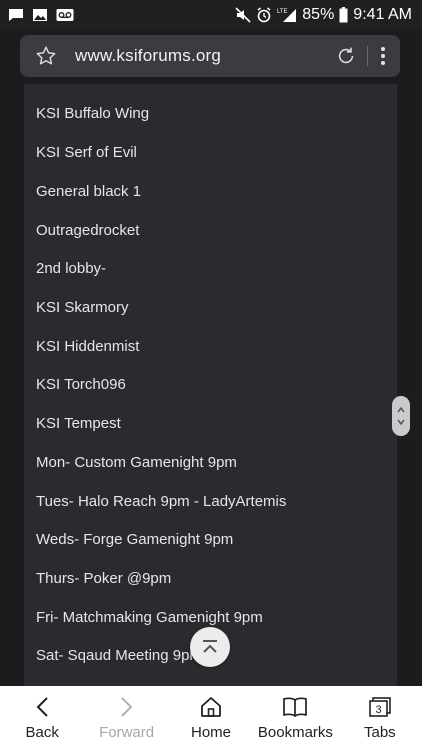  Describe the element at coordinates (295, 707) in the screenshot. I see `bookmarks-icon` at that location.